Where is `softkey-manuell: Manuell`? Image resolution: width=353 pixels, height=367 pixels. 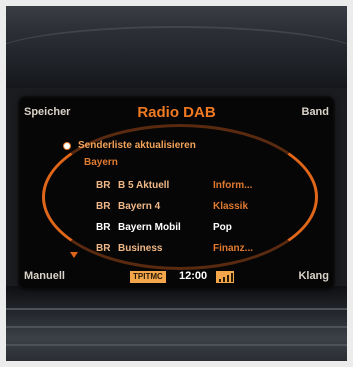 softkey-manuell: Manuell is located at coordinates (44, 276).